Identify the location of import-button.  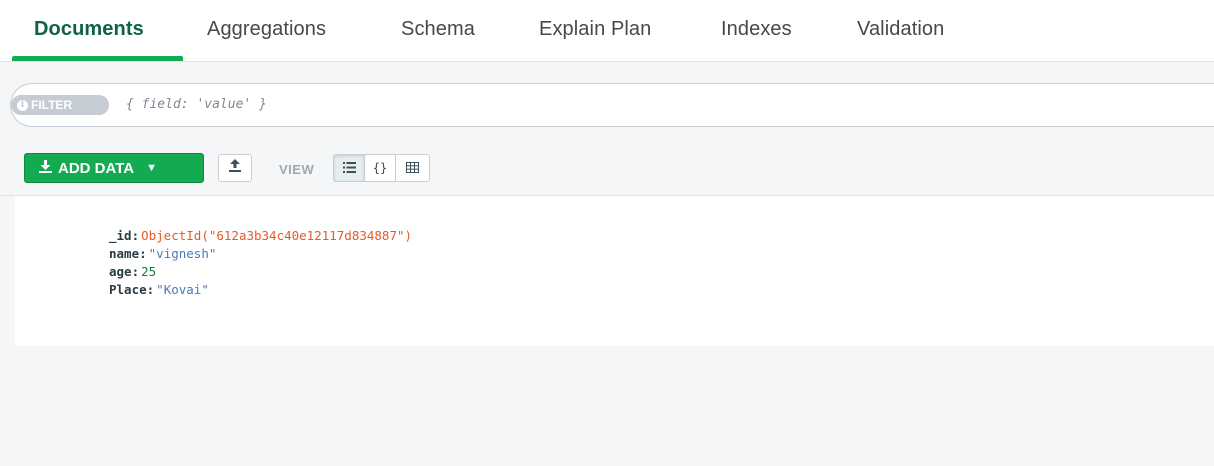
(235, 168).